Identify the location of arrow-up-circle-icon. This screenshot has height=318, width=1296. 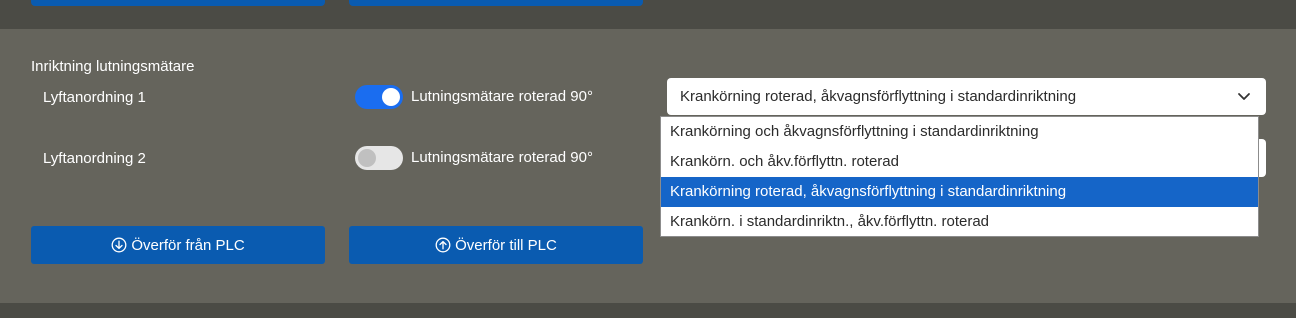
(443, 245).